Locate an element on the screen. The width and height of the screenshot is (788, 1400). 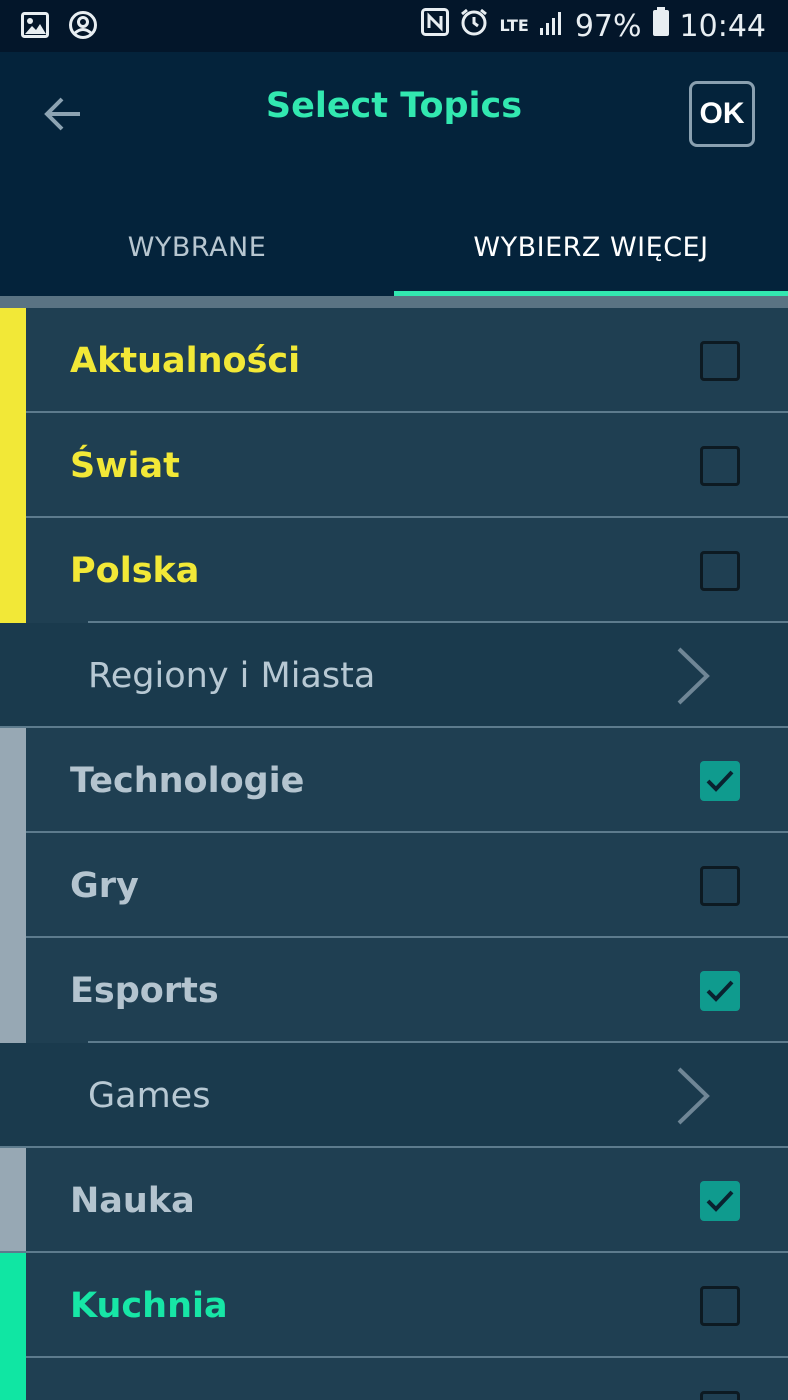
list-item: Świat is located at coordinates (394, 465).